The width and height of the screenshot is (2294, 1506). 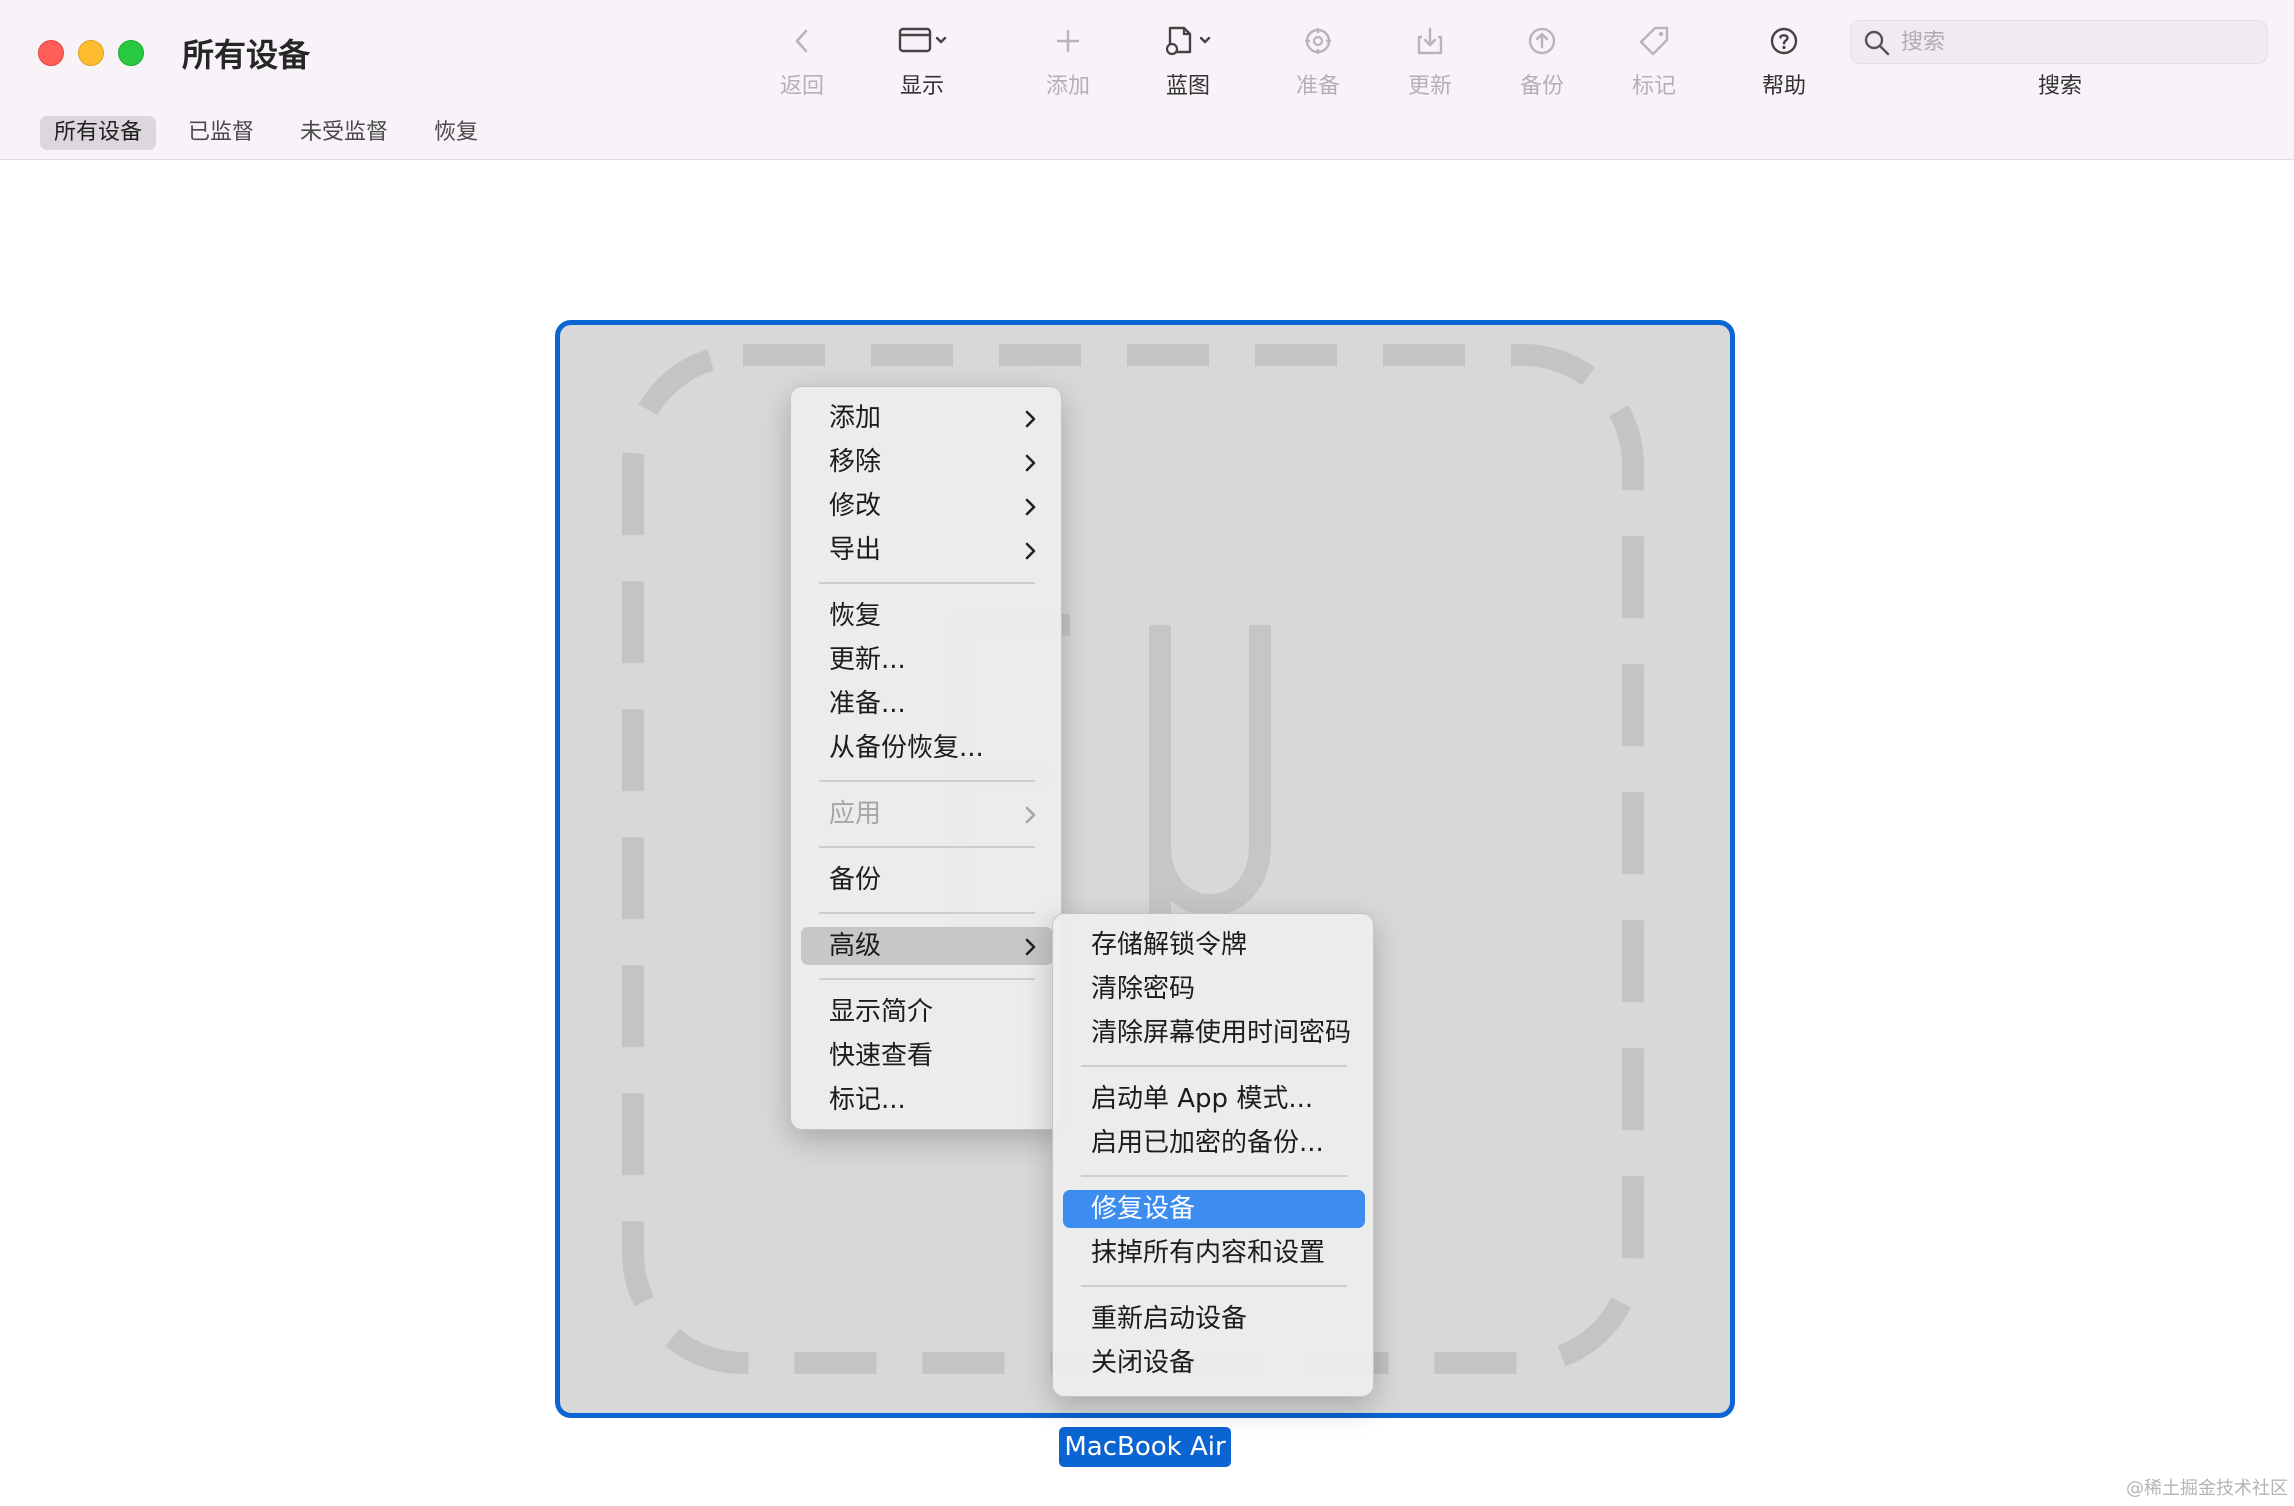 I want to click on menu-item-advanced: 高级, so click(x=927, y=946).